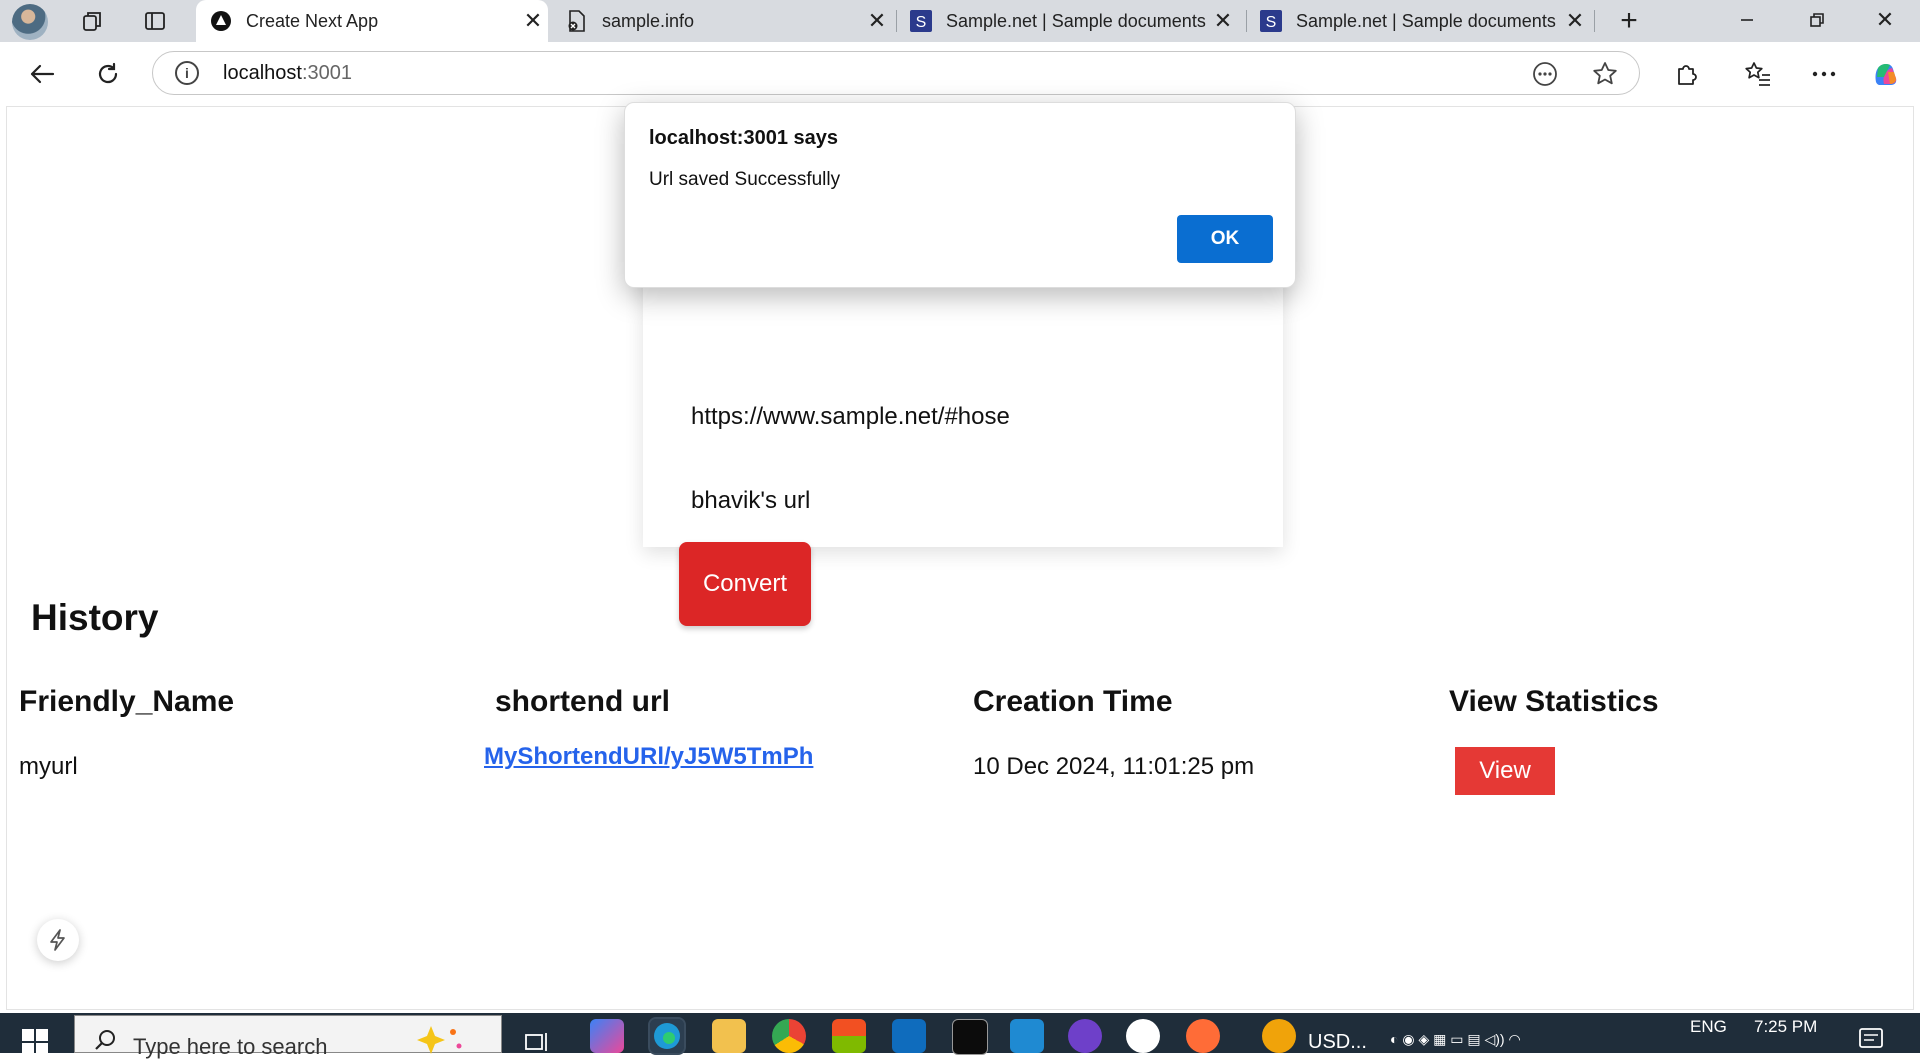  What do you see at coordinates (1594, 21) in the screenshot?
I see `tab-separator` at bounding box center [1594, 21].